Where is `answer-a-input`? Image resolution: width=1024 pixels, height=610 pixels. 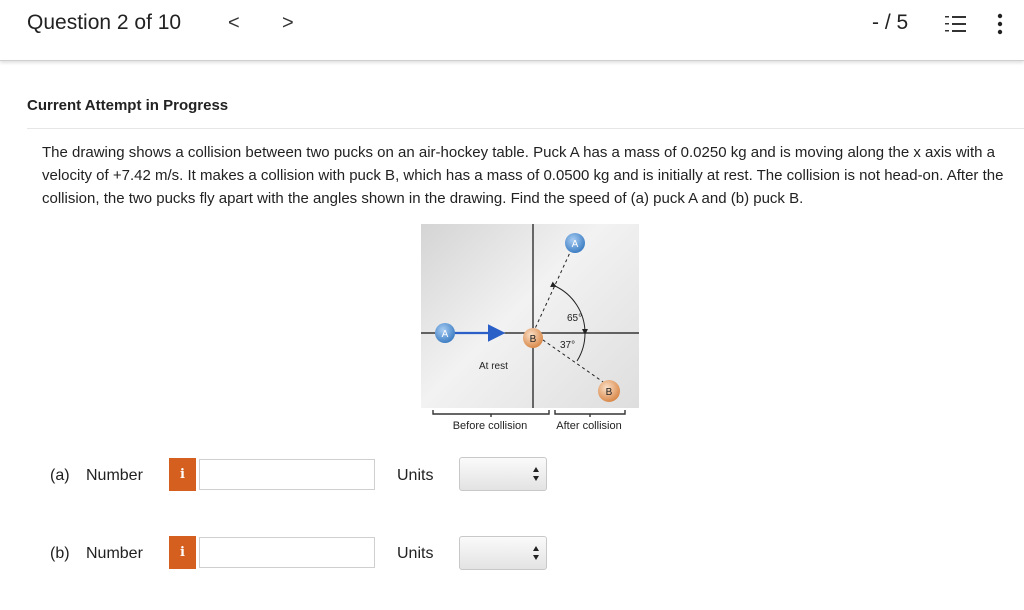
answer-a-input is located at coordinates (287, 474).